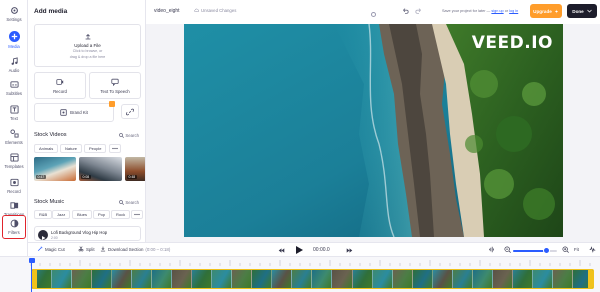 The height and width of the screenshot is (292, 600). What do you see at coordinates (43, 214) in the screenshot?
I see `chip-rnb: R&B` at bounding box center [43, 214].